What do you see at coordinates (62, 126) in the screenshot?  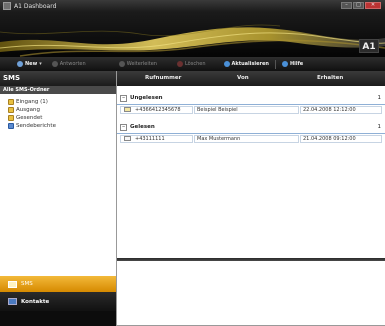 I see `folder-item-reports: Sendeberichte` at bounding box center [62, 126].